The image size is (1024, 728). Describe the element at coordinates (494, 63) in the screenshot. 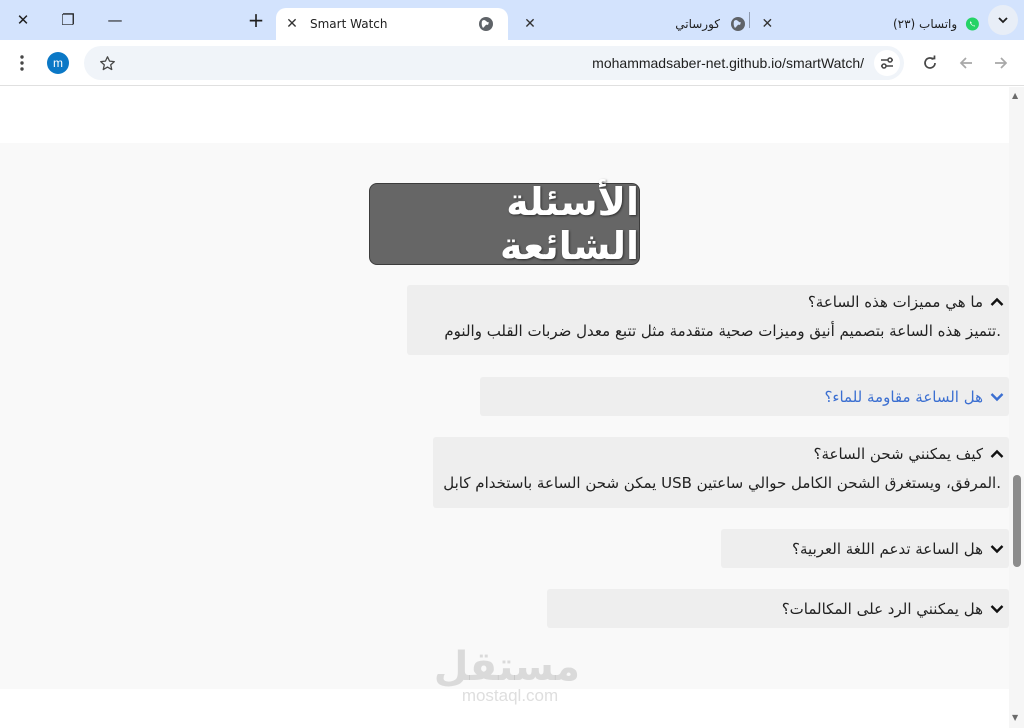

I see `address-bar: mohammadsaber-net.github.io/smartWatch/` at that location.